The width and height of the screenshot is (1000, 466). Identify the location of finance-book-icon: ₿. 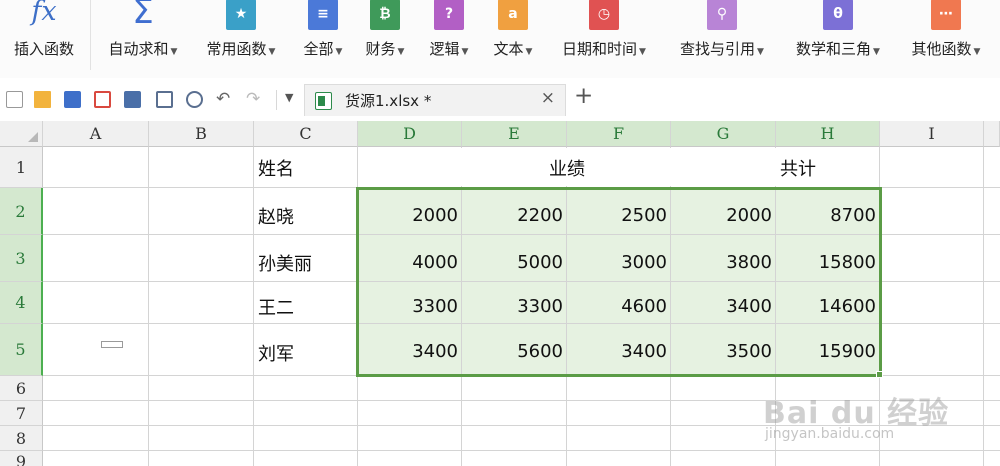
(385, 15).